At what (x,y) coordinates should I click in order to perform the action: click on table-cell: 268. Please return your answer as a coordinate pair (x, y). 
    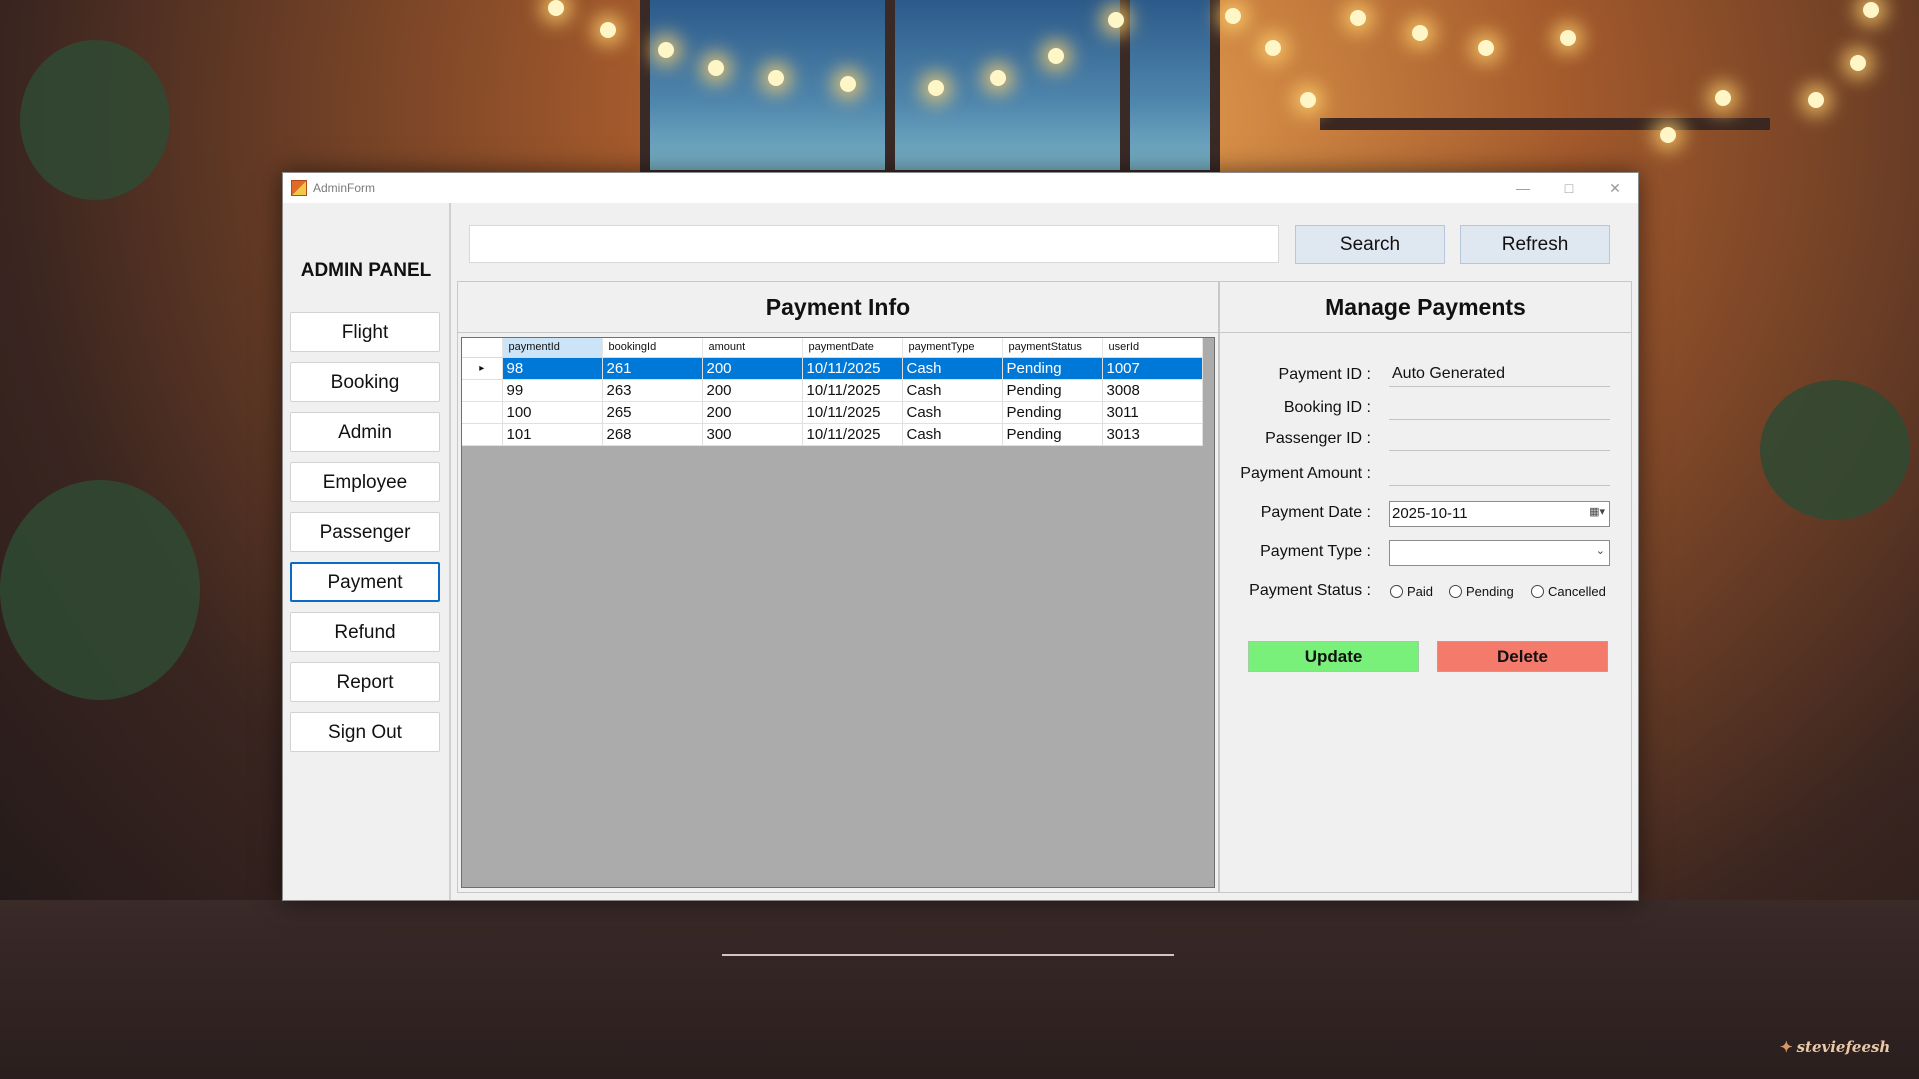
    Looking at the image, I should click on (652, 434).